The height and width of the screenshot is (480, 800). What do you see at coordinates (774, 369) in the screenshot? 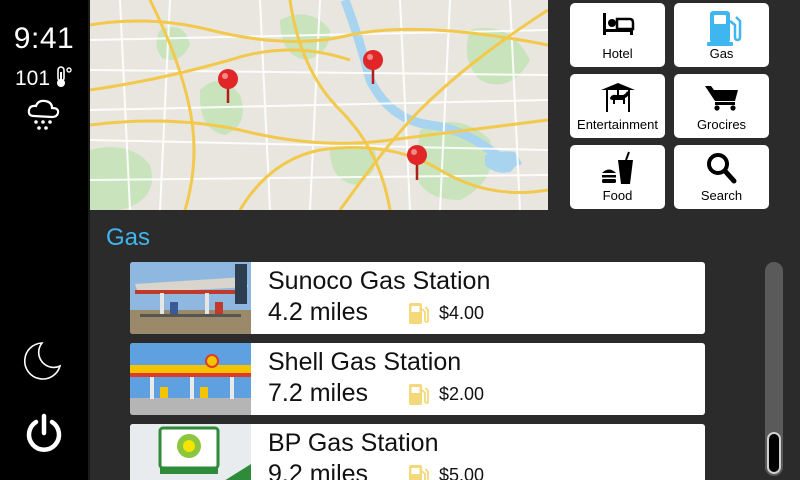
I see `list-scrollbar` at bounding box center [774, 369].